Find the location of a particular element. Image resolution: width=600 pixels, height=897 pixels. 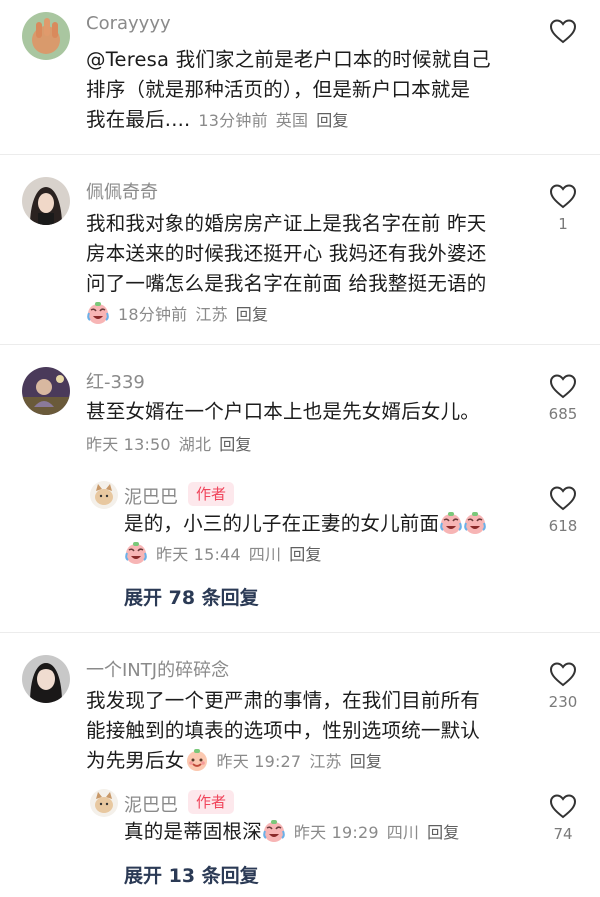

comment-line: @Teresa 我们家之前是老户口本的时候就自己 is located at coordinates (288, 59).